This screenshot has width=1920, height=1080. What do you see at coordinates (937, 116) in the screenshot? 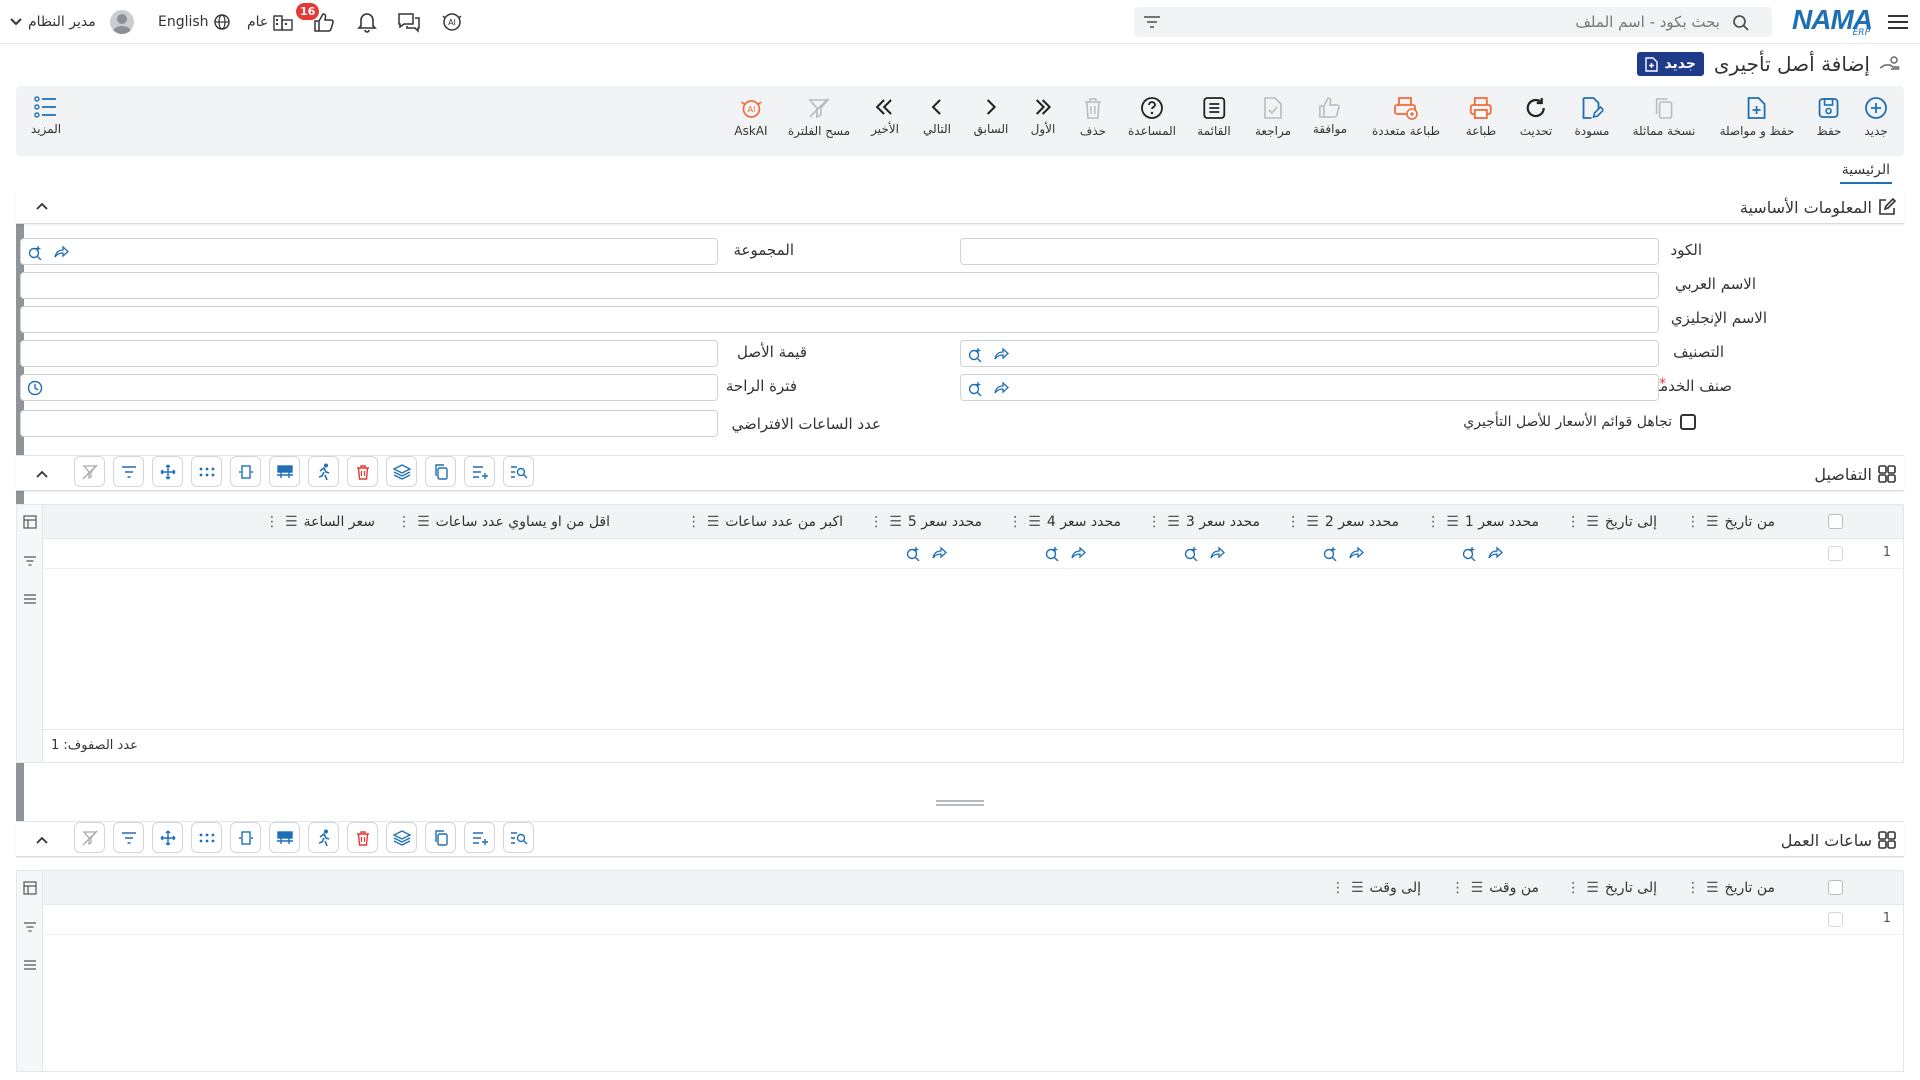
I see `toolbar-next-button: التالي` at bounding box center [937, 116].